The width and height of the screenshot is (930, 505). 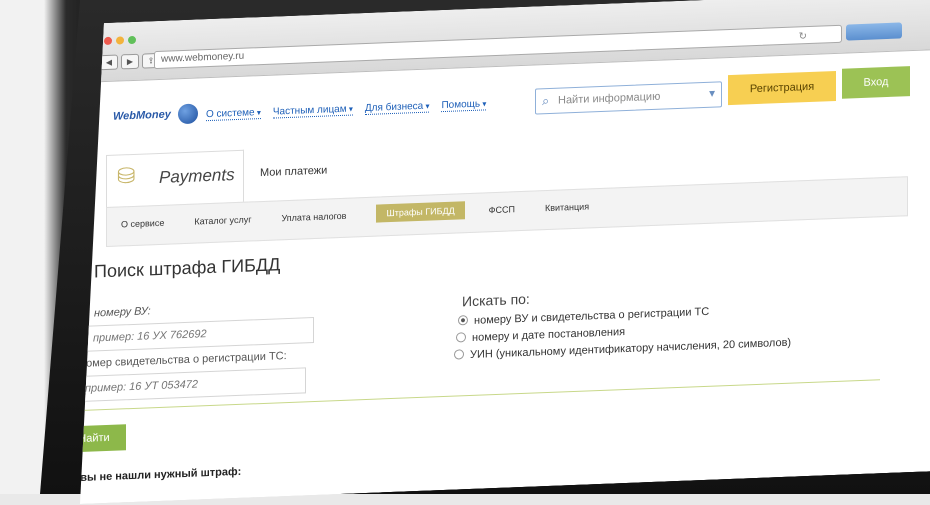 What do you see at coordinates (609, 98) in the screenshot?
I see `search-placeholder: Найти информацию` at bounding box center [609, 98].